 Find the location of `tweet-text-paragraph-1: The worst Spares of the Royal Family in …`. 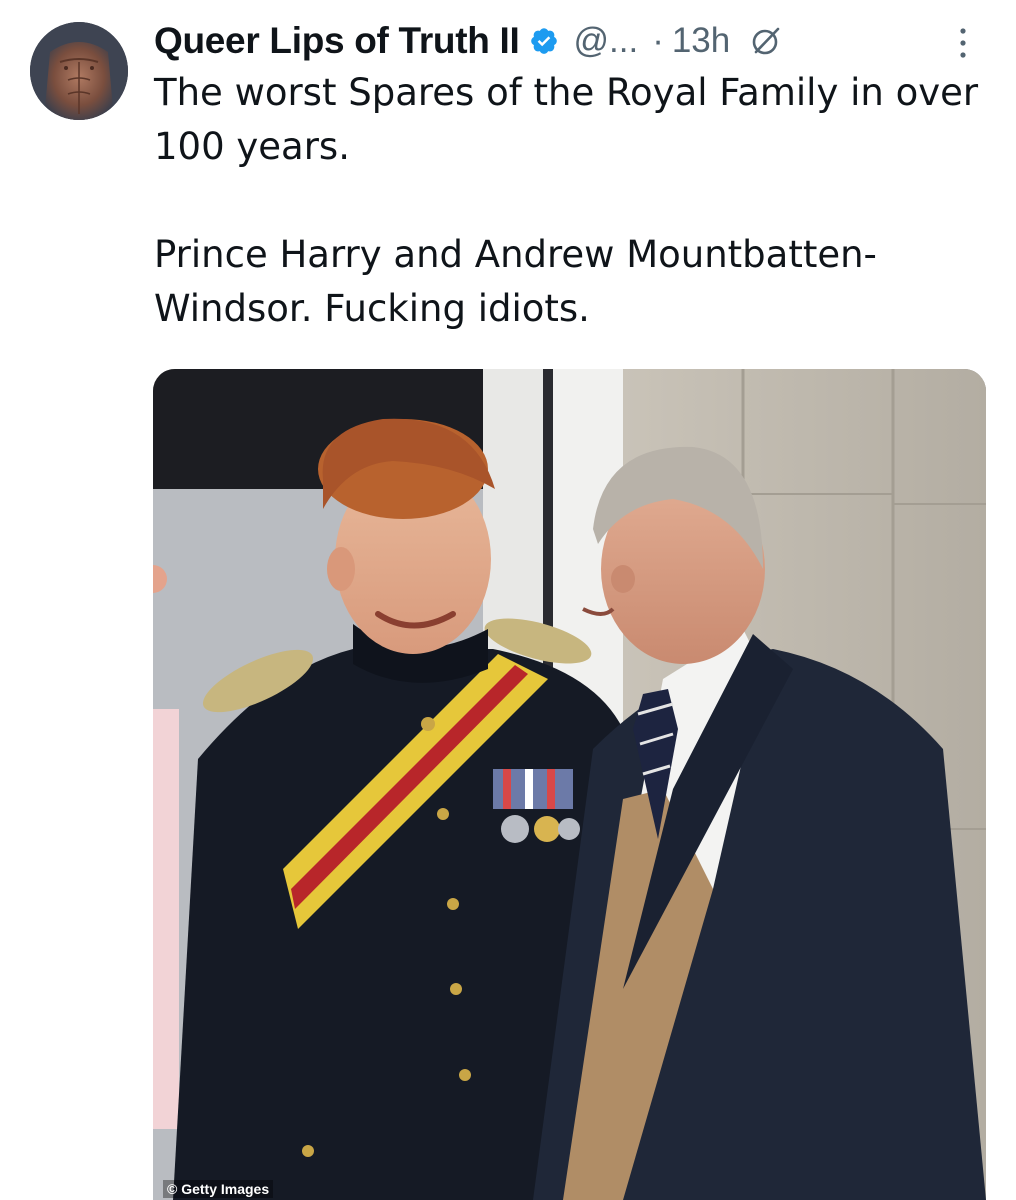

tweet-text-paragraph-1: The worst Spares of the Royal Family in … is located at coordinates (566, 119).